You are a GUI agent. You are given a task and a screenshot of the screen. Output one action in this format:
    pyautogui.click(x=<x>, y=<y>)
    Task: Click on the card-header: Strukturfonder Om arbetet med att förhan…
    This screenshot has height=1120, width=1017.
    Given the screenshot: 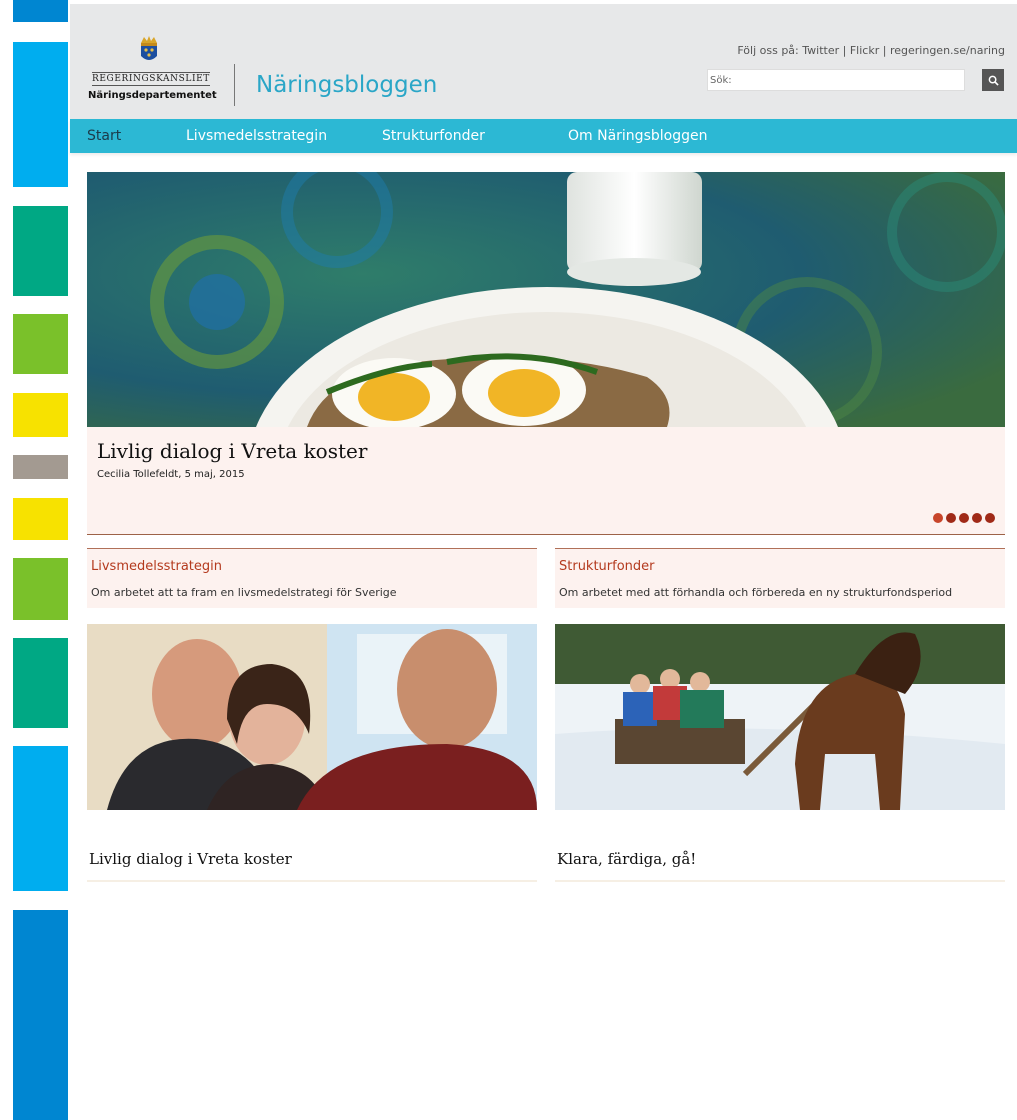 What is the action you would take?
    pyautogui.click(x=780, y=578)
    